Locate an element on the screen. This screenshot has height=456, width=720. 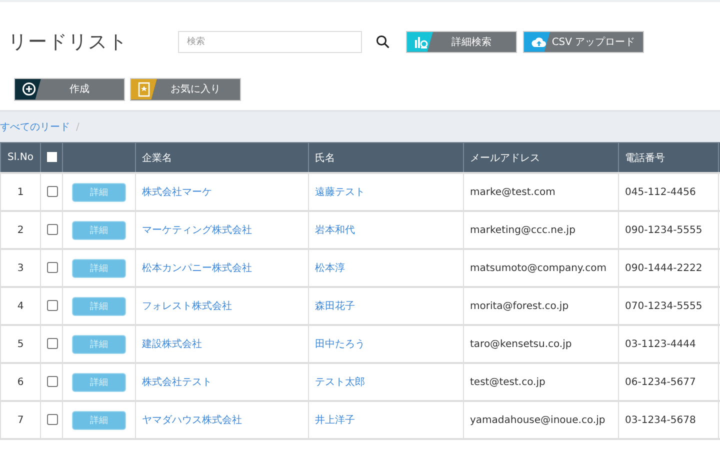
phone-cell: 090-1234-5555 is located at coordinates (668, 230).